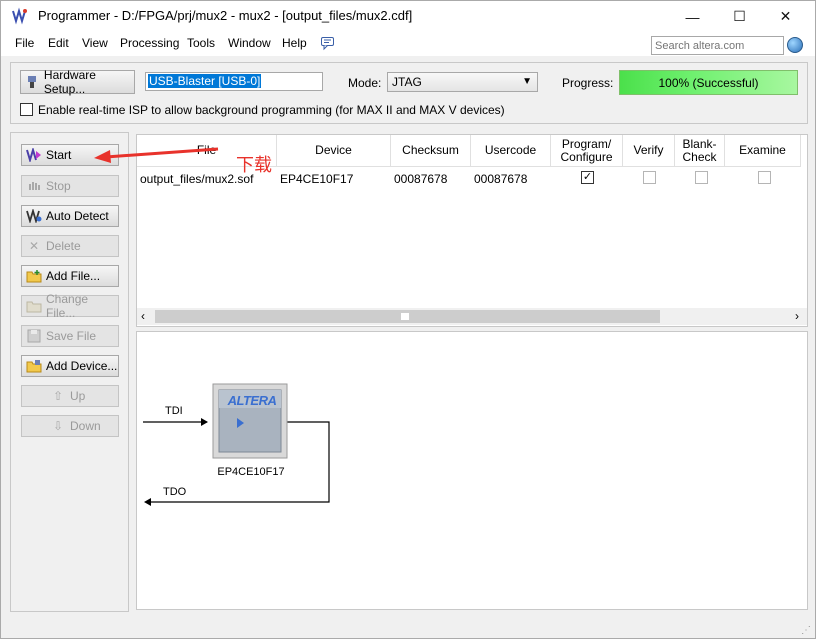 This screenshot has height=639, width=816. Describe the element at coordinates (249, 43) in the screenshot. I see `menu-window: Window` at that location.